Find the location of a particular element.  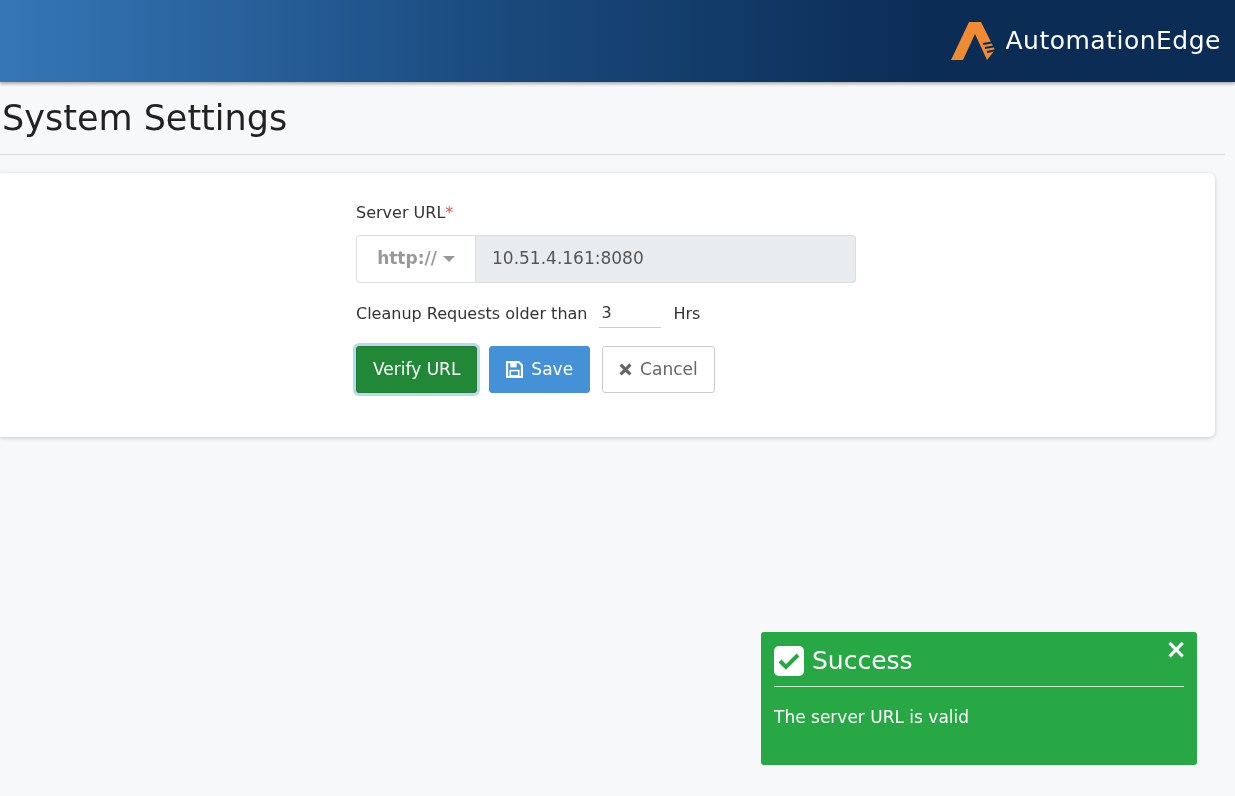

protocol-dropdown: http:// is located at coordinates (416, 259).